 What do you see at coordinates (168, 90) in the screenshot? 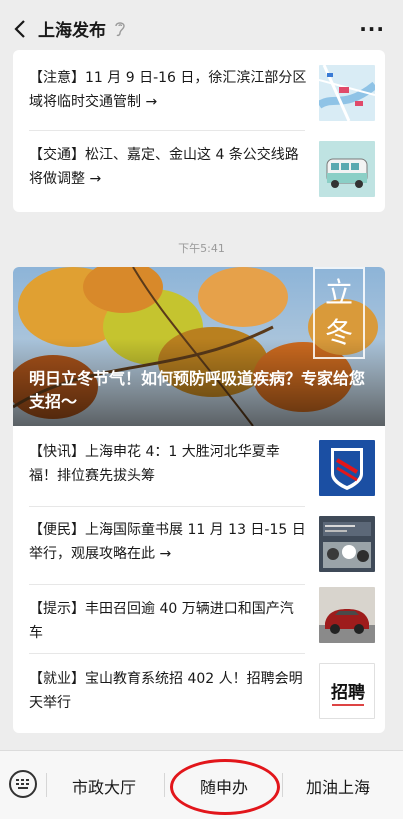
I see `article-title: 【注意】11 月 9 日-16 日，徐汇滨江部分区域将临时交通管制 →` at bounding box center [168, 90].